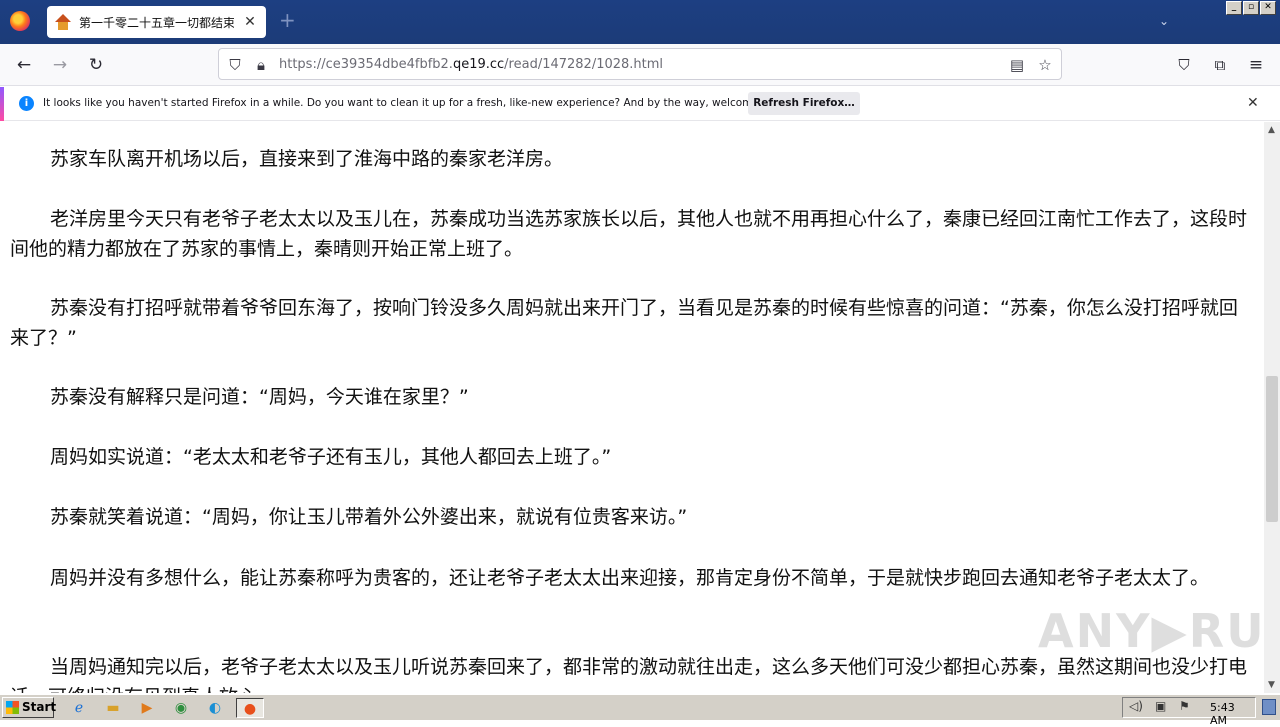  Describe the element at coordinates (1164, 21) in the screenshot. I see `list-all-tabs-icon: ⌄` at that location.